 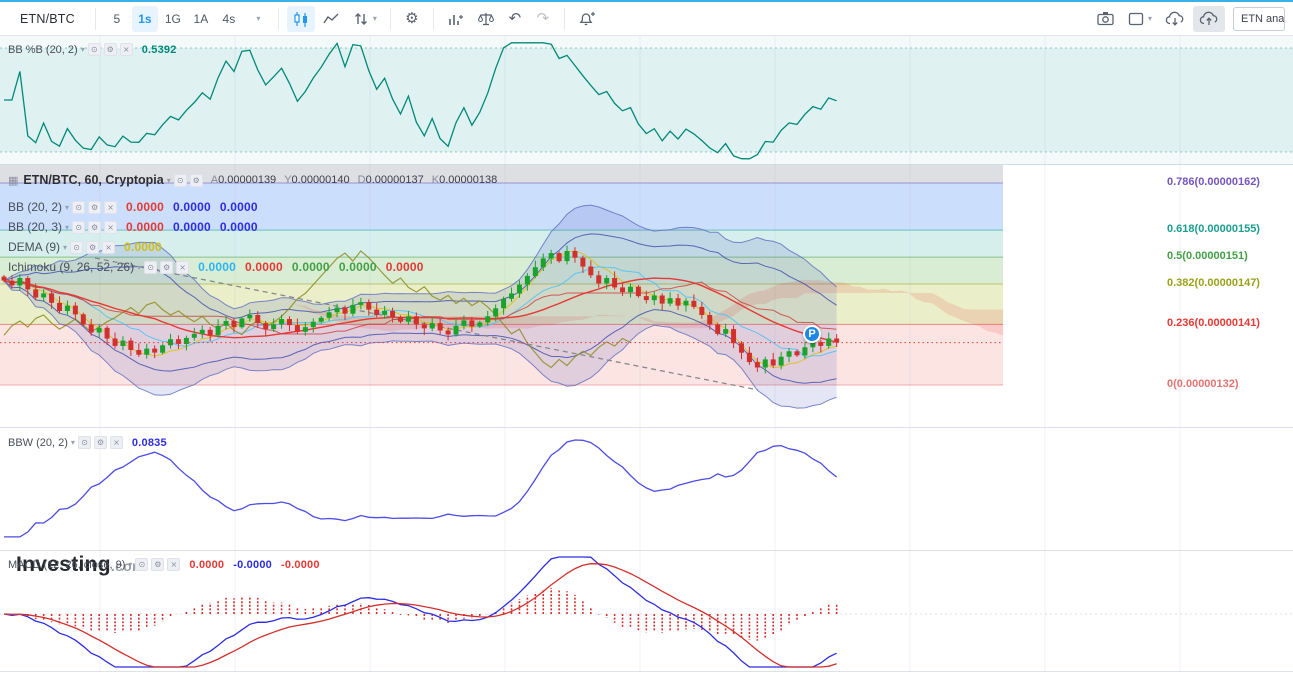 I want to click on indicators-button, so click(x=456, y=19).